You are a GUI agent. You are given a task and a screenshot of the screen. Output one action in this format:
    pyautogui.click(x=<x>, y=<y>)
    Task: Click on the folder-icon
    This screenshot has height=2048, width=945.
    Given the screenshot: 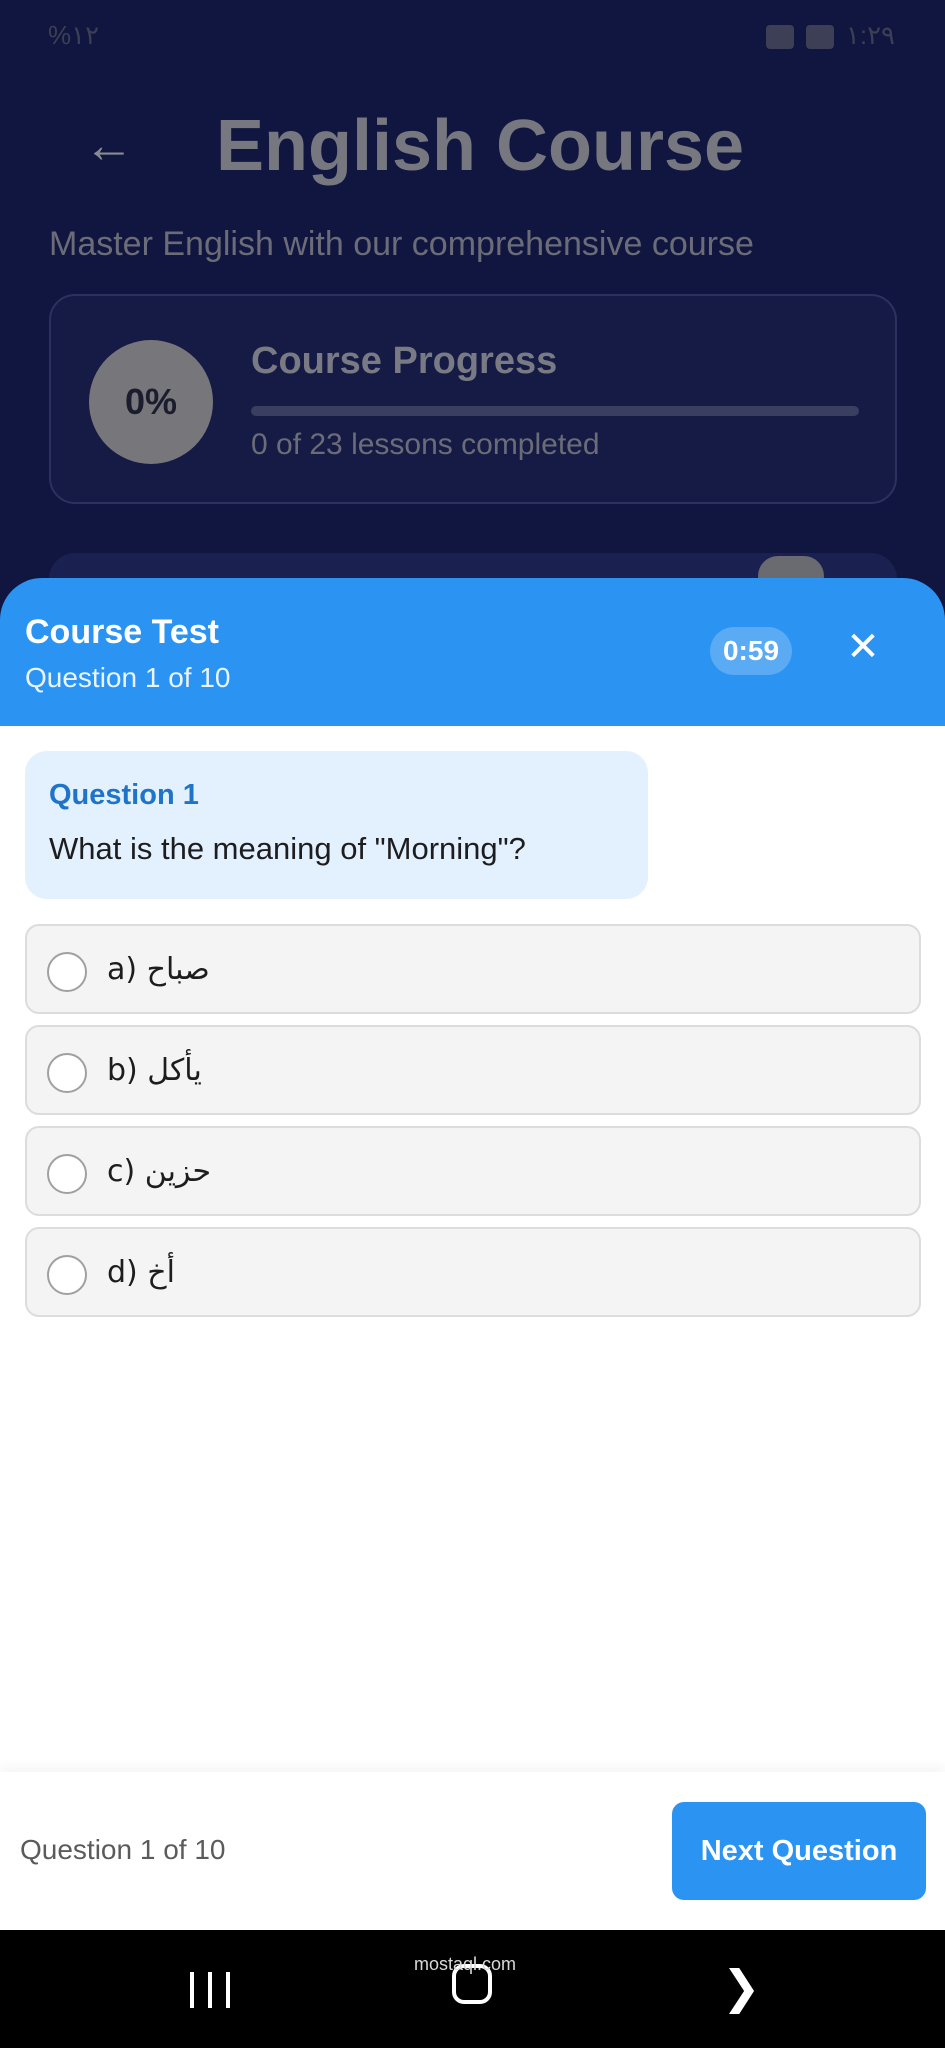 What is the action you would take?
    pyautogui.click(x=819, y=37)
    